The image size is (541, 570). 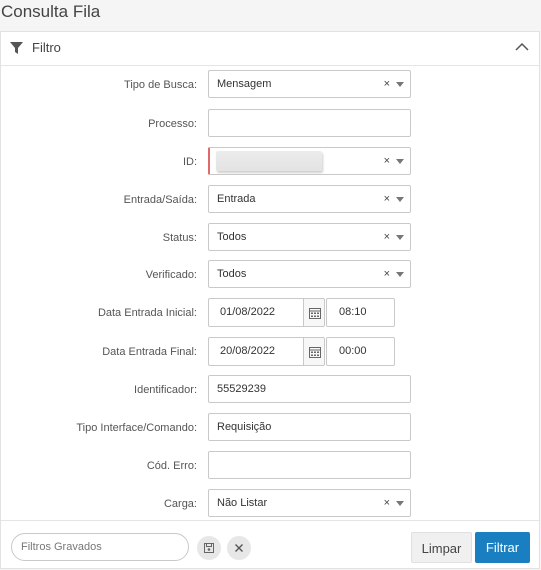 I want to click on save-filter-button, so click(x=209, y=548).